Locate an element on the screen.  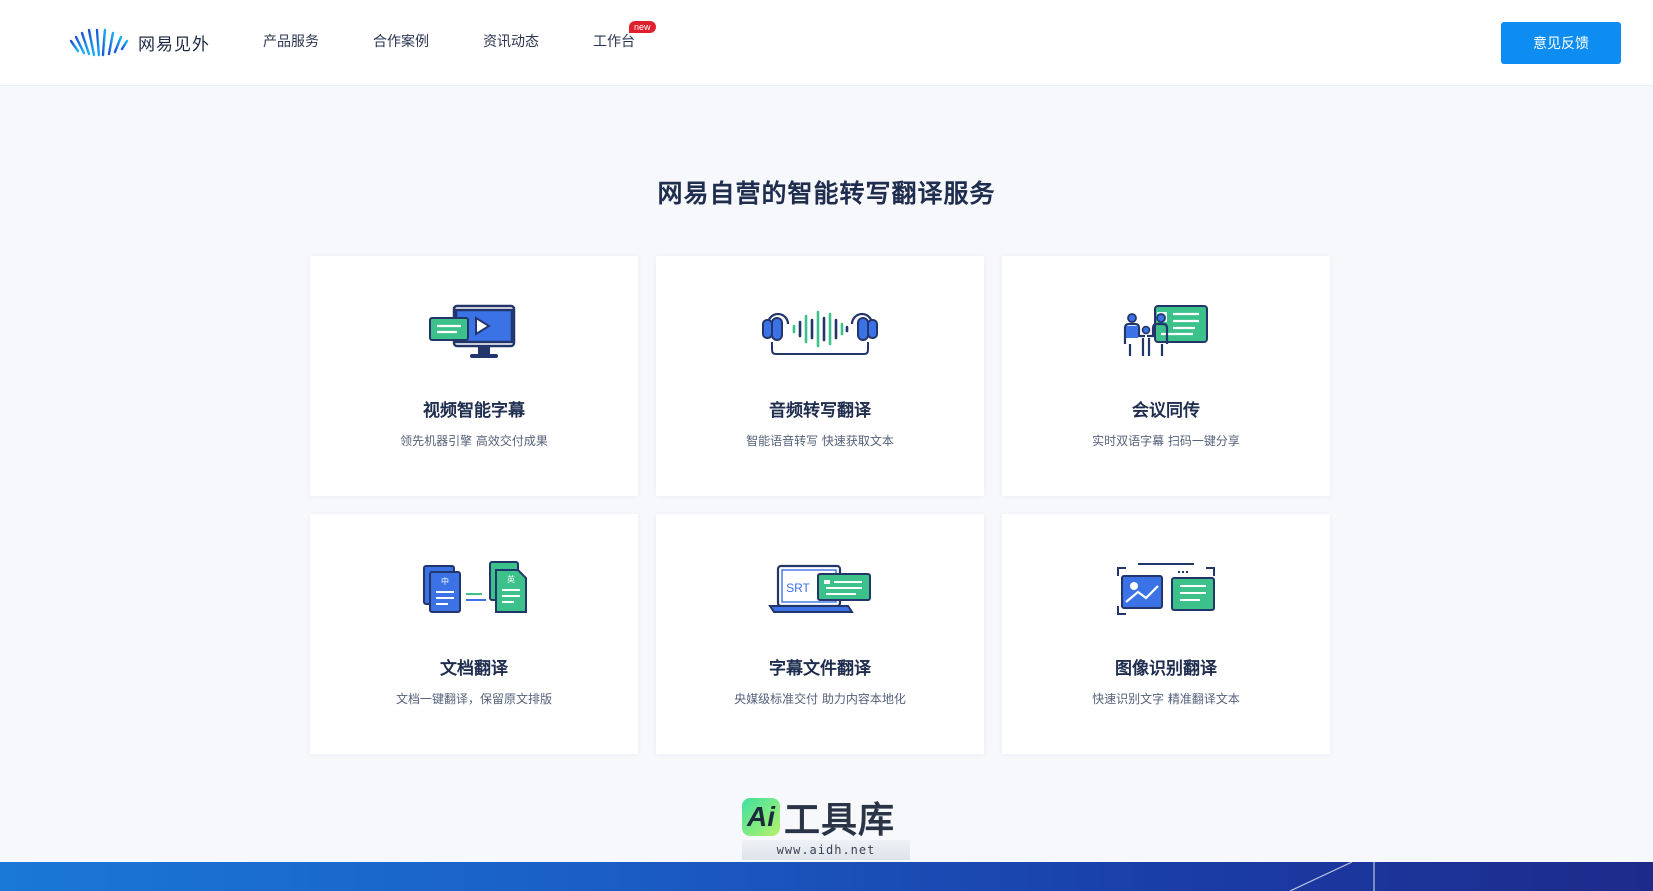
service-card-video: 视频智能字幕 领先机器引擎 高效交付成果 is located at coordinates (474, 376).